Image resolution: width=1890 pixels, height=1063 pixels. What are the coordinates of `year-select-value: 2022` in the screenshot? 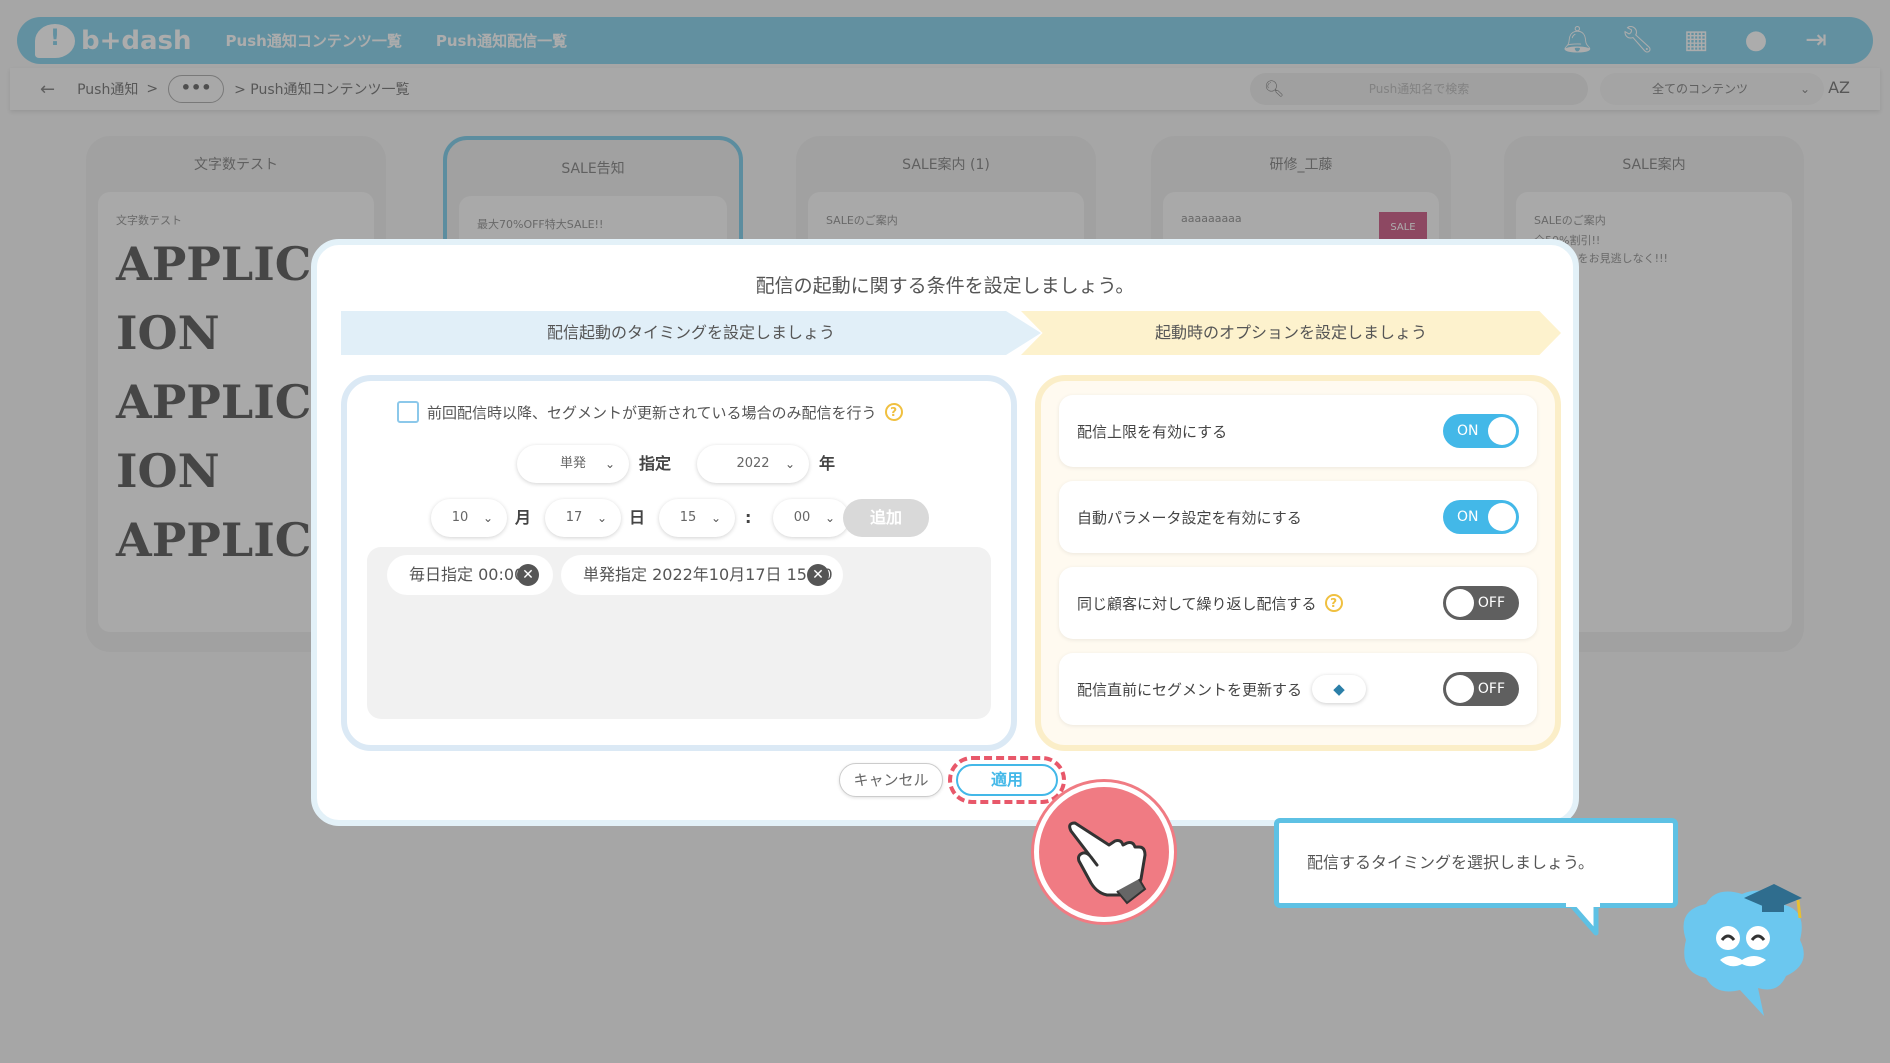 It's located at (753, 463).